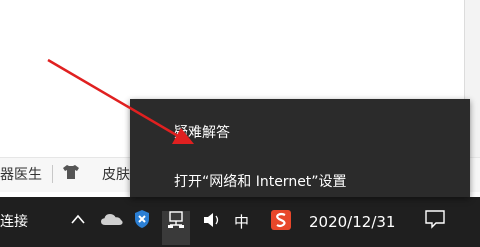 The width and height of the screenshot is (480, 247). I want to click on menu-item-network-settings-label: 打开“网络和 Internet”设置, so click(260, 182).